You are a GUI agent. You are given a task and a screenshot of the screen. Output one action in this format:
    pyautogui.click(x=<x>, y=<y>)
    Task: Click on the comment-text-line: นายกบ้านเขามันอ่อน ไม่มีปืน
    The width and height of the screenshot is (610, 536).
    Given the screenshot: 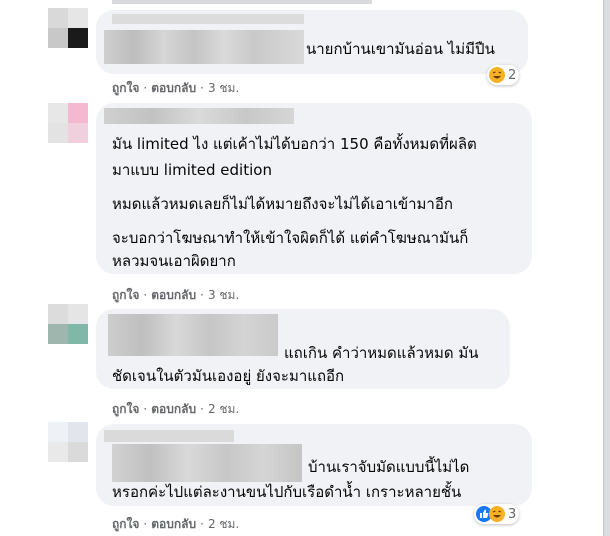 What is the action you would take?
    pyautogui.click(x=400, y=49)
    